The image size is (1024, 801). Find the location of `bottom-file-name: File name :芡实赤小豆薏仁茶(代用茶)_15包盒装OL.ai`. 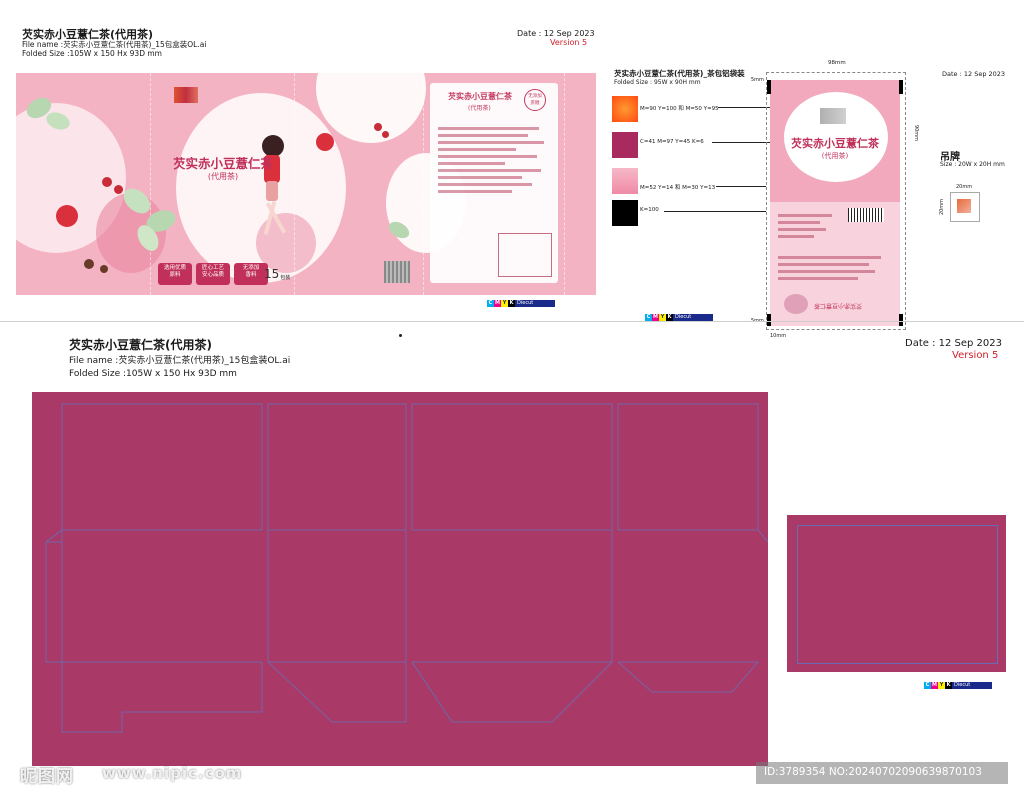

bottom-file-name: File name :芡实赤小豆薏仁茶(代用茶)_15包盒装OL.ai is located at coordinates (180, 361).